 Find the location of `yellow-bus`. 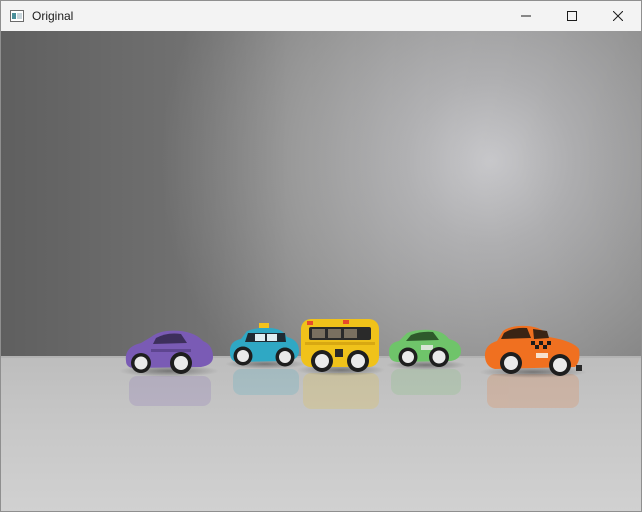

yellow-bus is located at coordinates (340, 345).